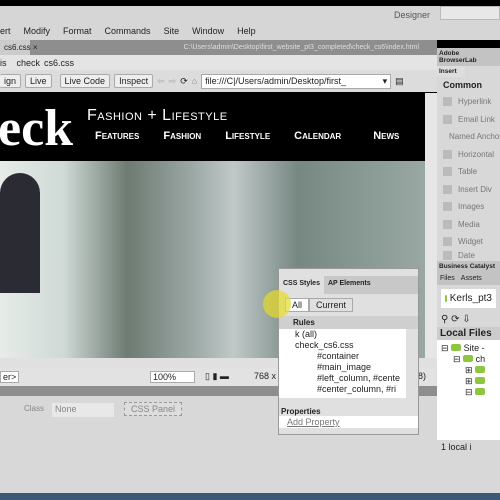 The width and height of the screenshot is (500, 500). What do you see at coordinates (182, 136) in the screenshot?
I see `nav-fashion: Fashion` at bounding box center [182, 136].